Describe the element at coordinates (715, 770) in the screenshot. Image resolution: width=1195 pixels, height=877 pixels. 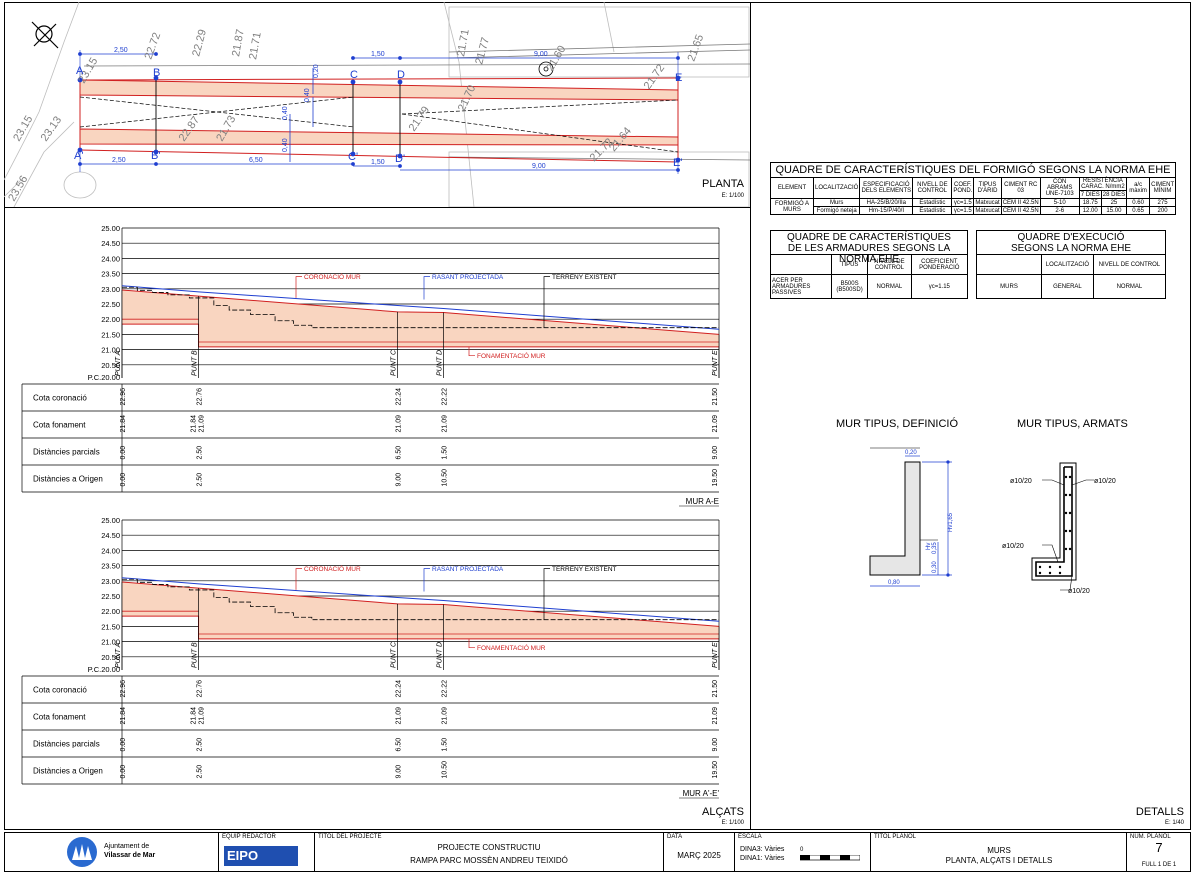
I see `table-cell: 19.50` at that location.